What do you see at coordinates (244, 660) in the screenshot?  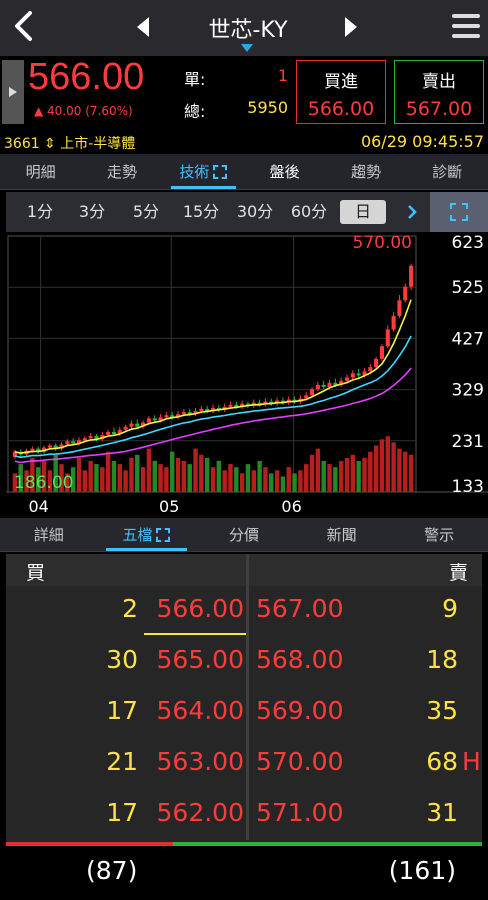 I see `order-book-row: 30 565.00 568.00 18` at bounding box center [244, 660].